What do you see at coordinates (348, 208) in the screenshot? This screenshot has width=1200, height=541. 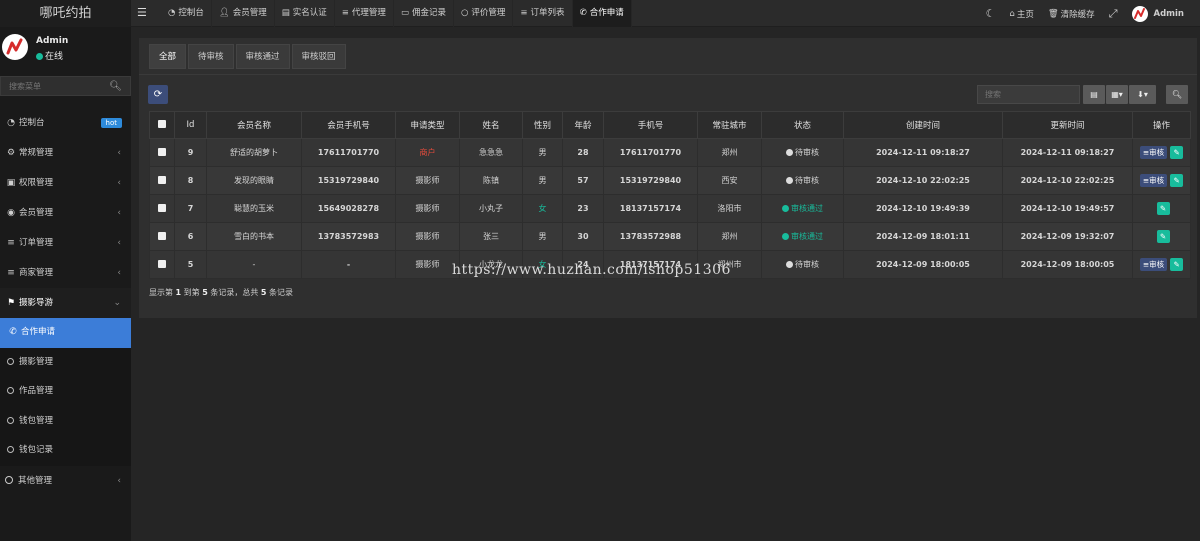 I see `cell-member-phone: 15649028278` at bounding box center [348, 208].